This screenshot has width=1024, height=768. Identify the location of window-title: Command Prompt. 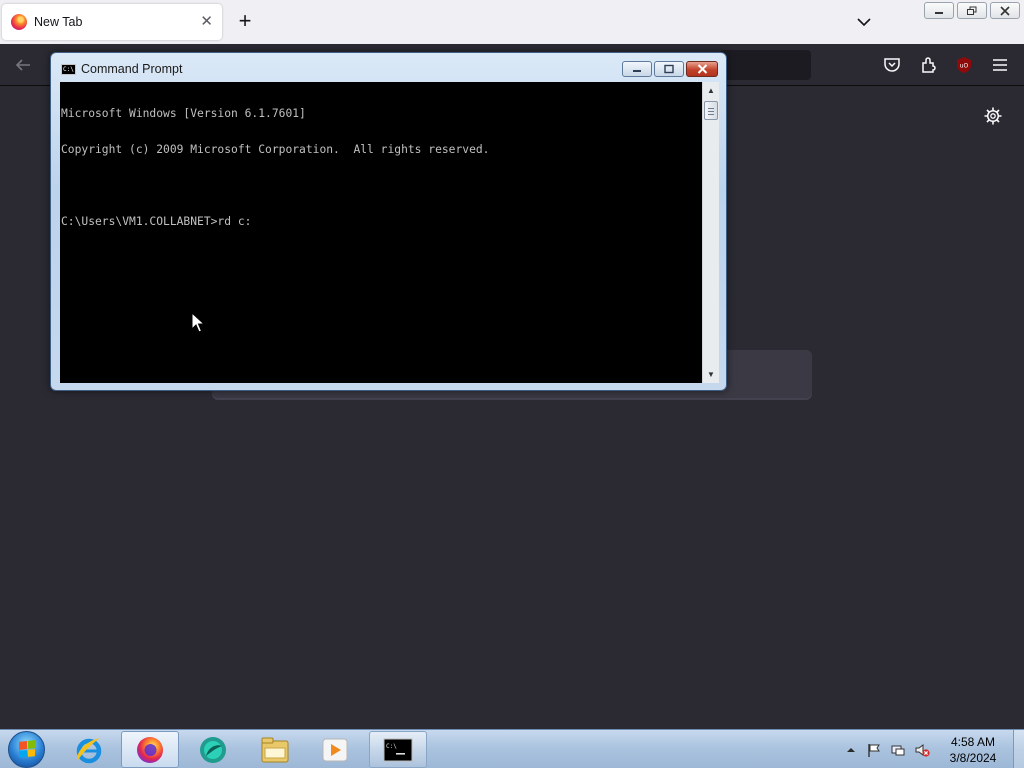
(132, 69).